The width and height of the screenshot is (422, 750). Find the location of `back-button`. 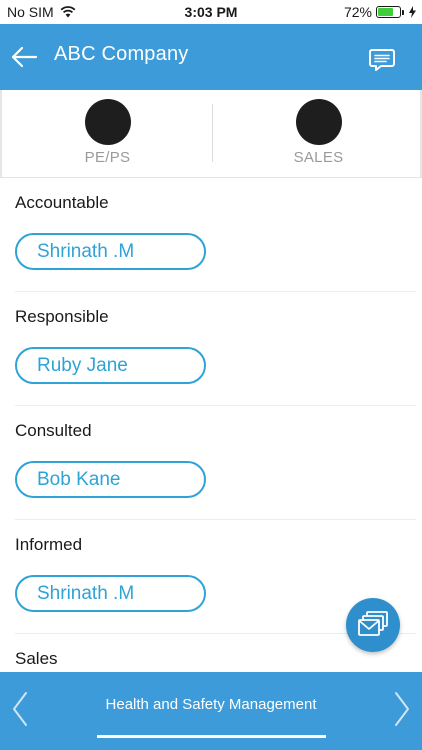

back-button is located at coordinates (25, 57).